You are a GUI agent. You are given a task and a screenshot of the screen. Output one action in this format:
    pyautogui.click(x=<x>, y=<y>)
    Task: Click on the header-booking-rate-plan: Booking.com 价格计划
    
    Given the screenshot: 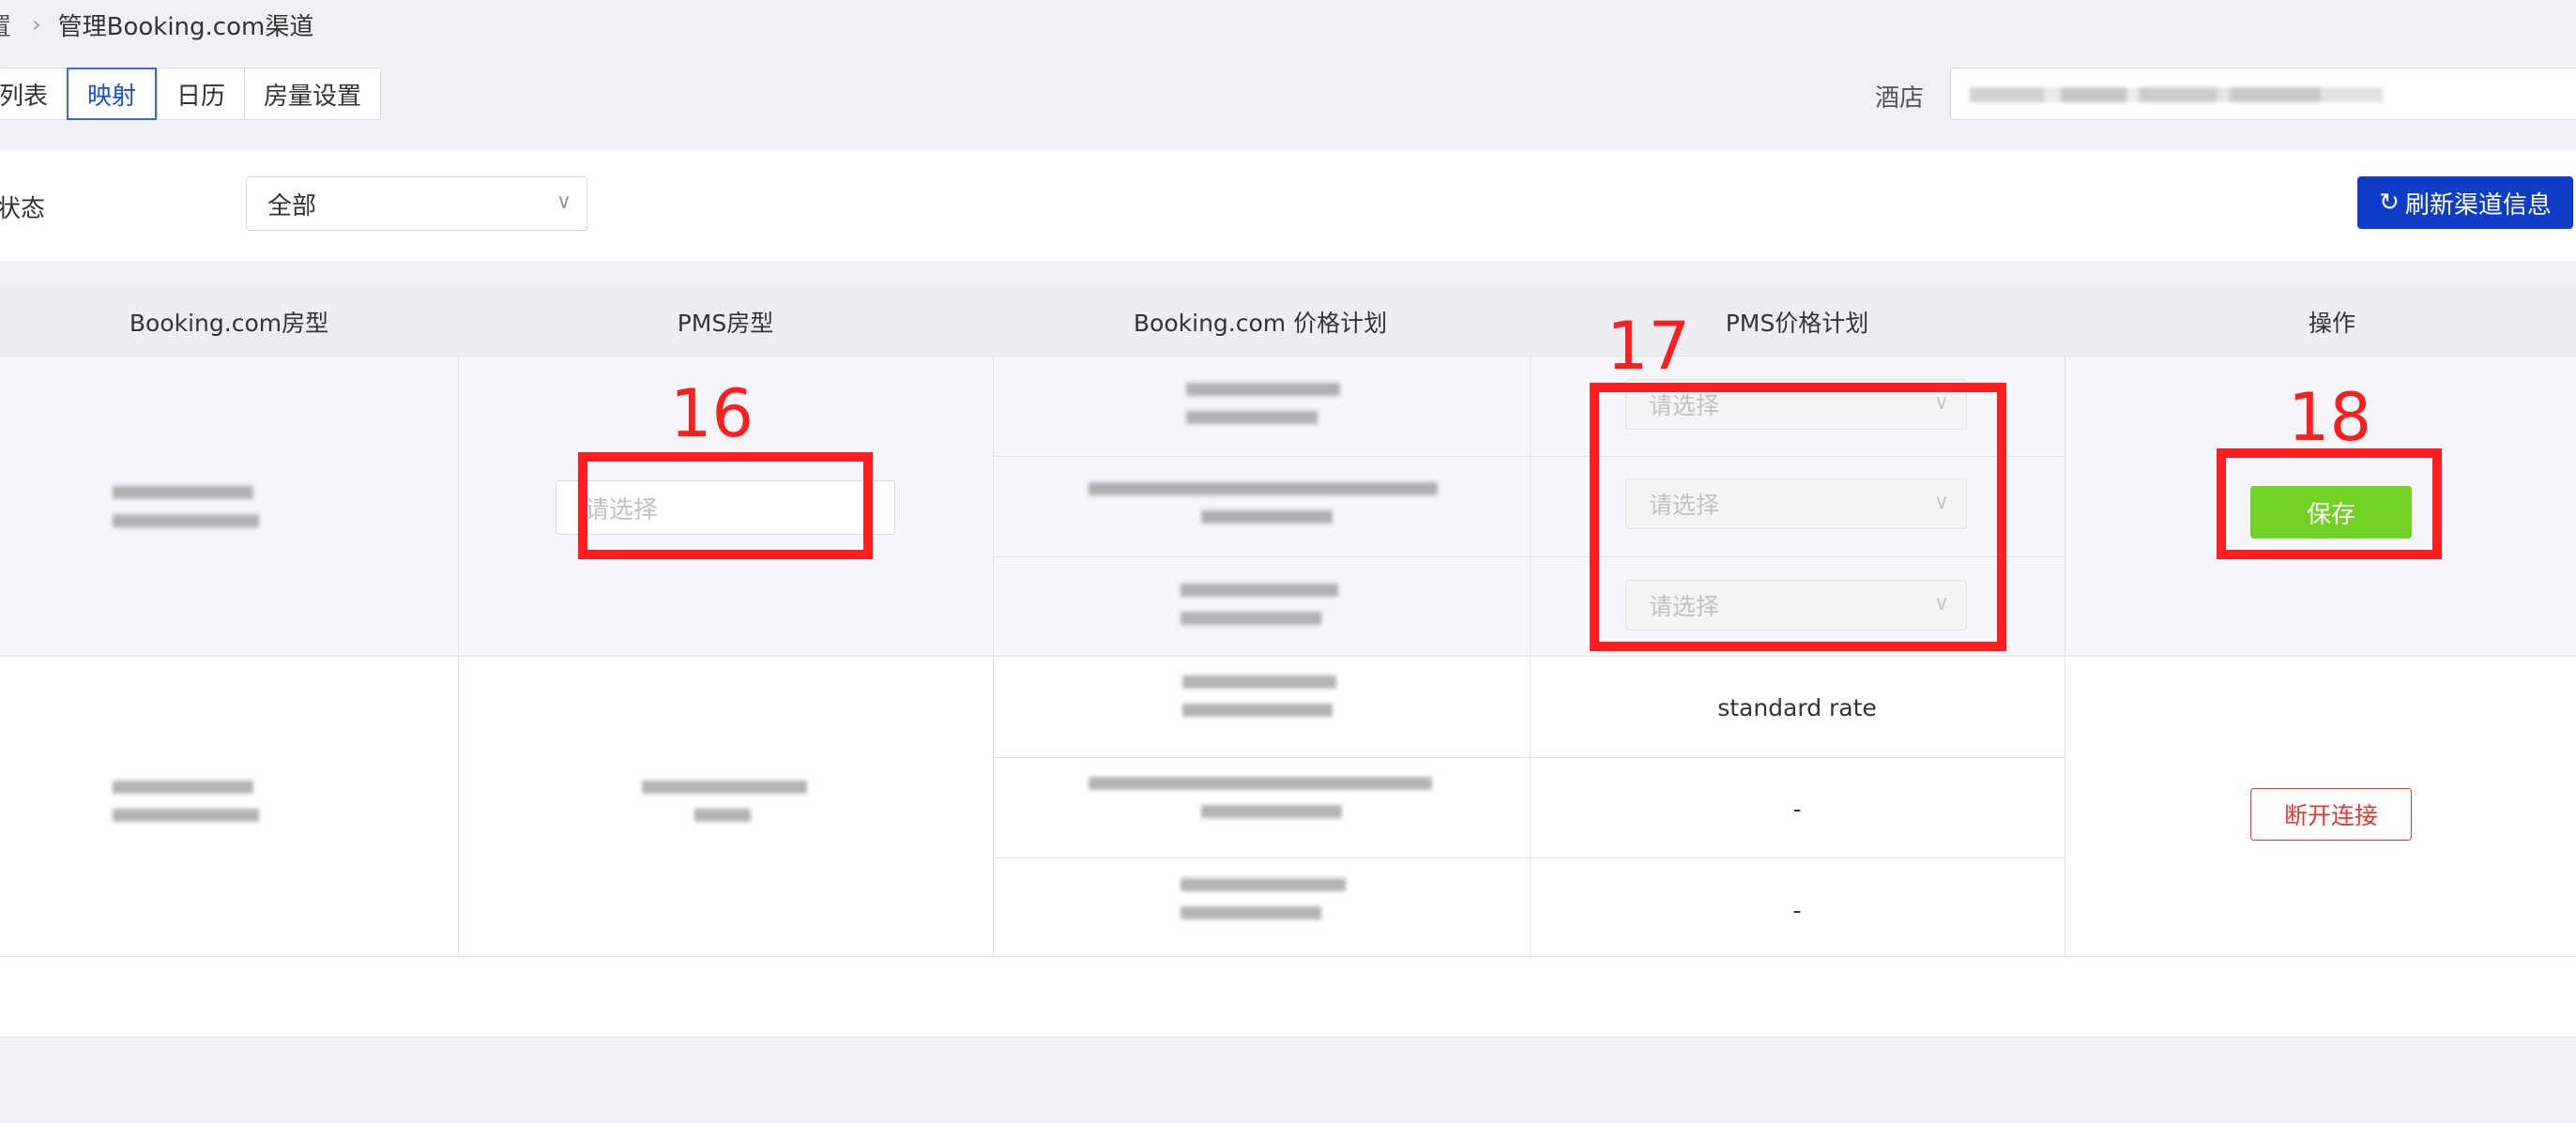 What is the action you would take?
    pyautogui.click(x=1260, y=323)
    